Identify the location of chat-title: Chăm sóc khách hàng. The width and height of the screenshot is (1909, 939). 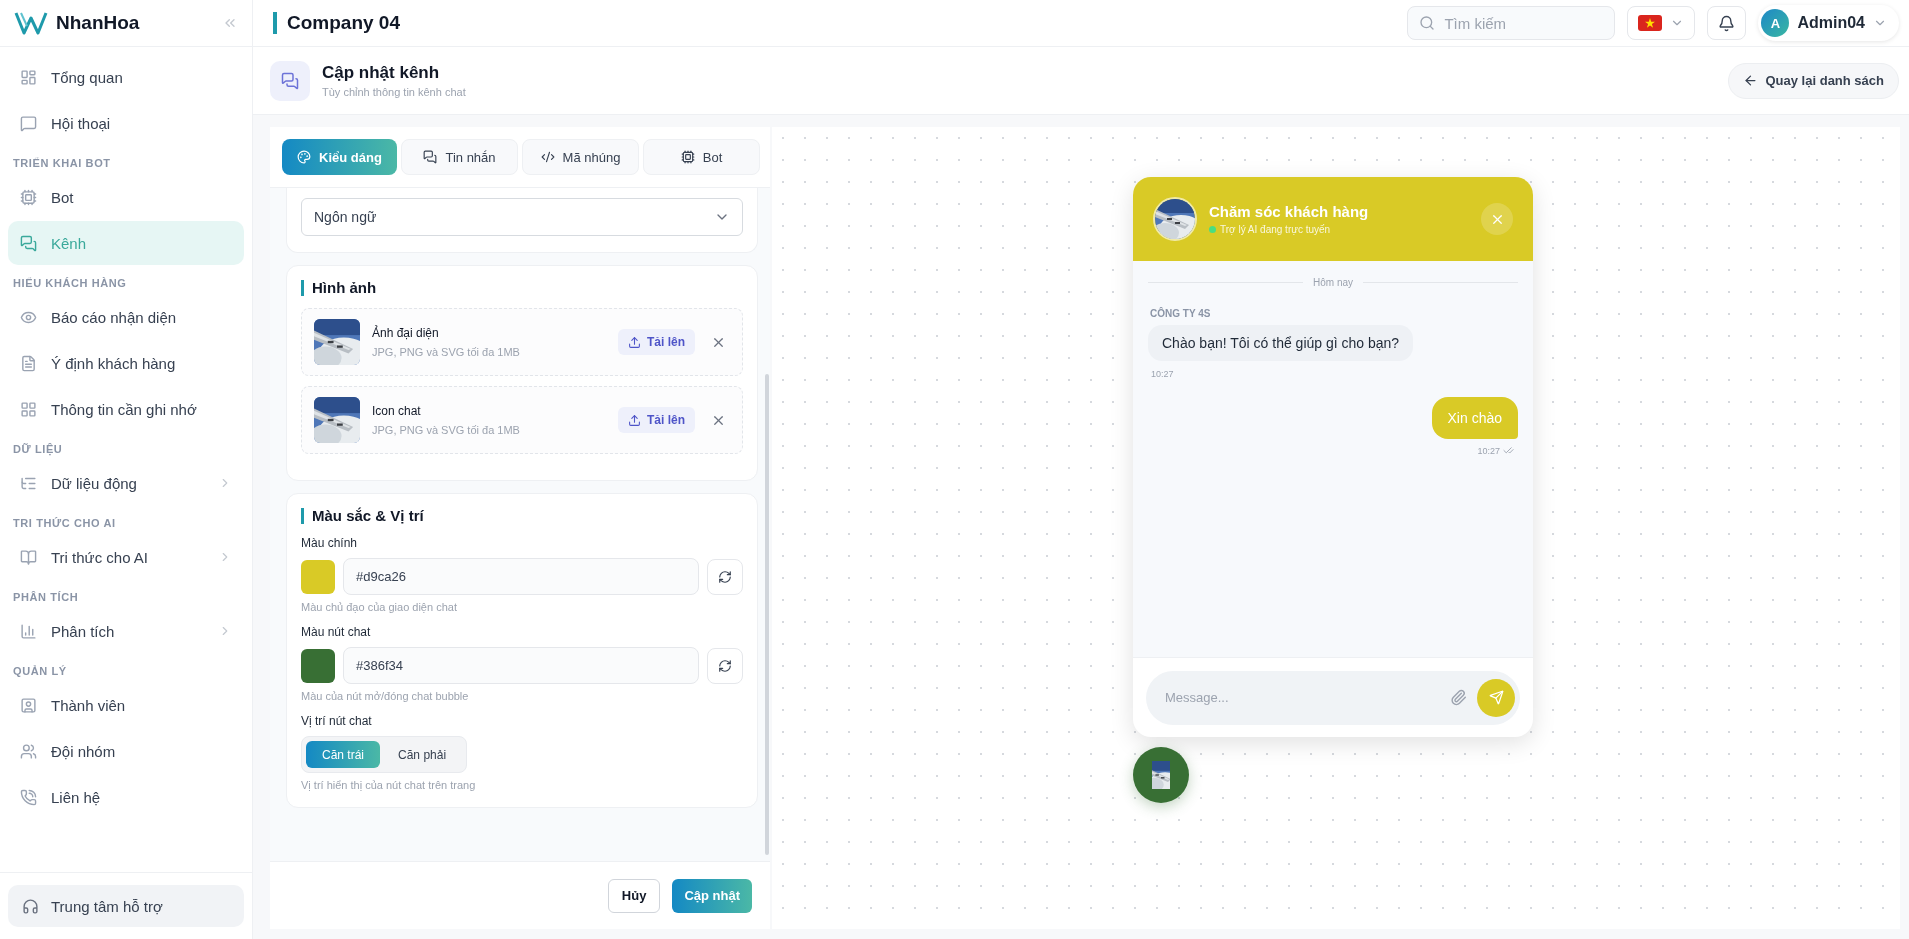
(1289, 211).